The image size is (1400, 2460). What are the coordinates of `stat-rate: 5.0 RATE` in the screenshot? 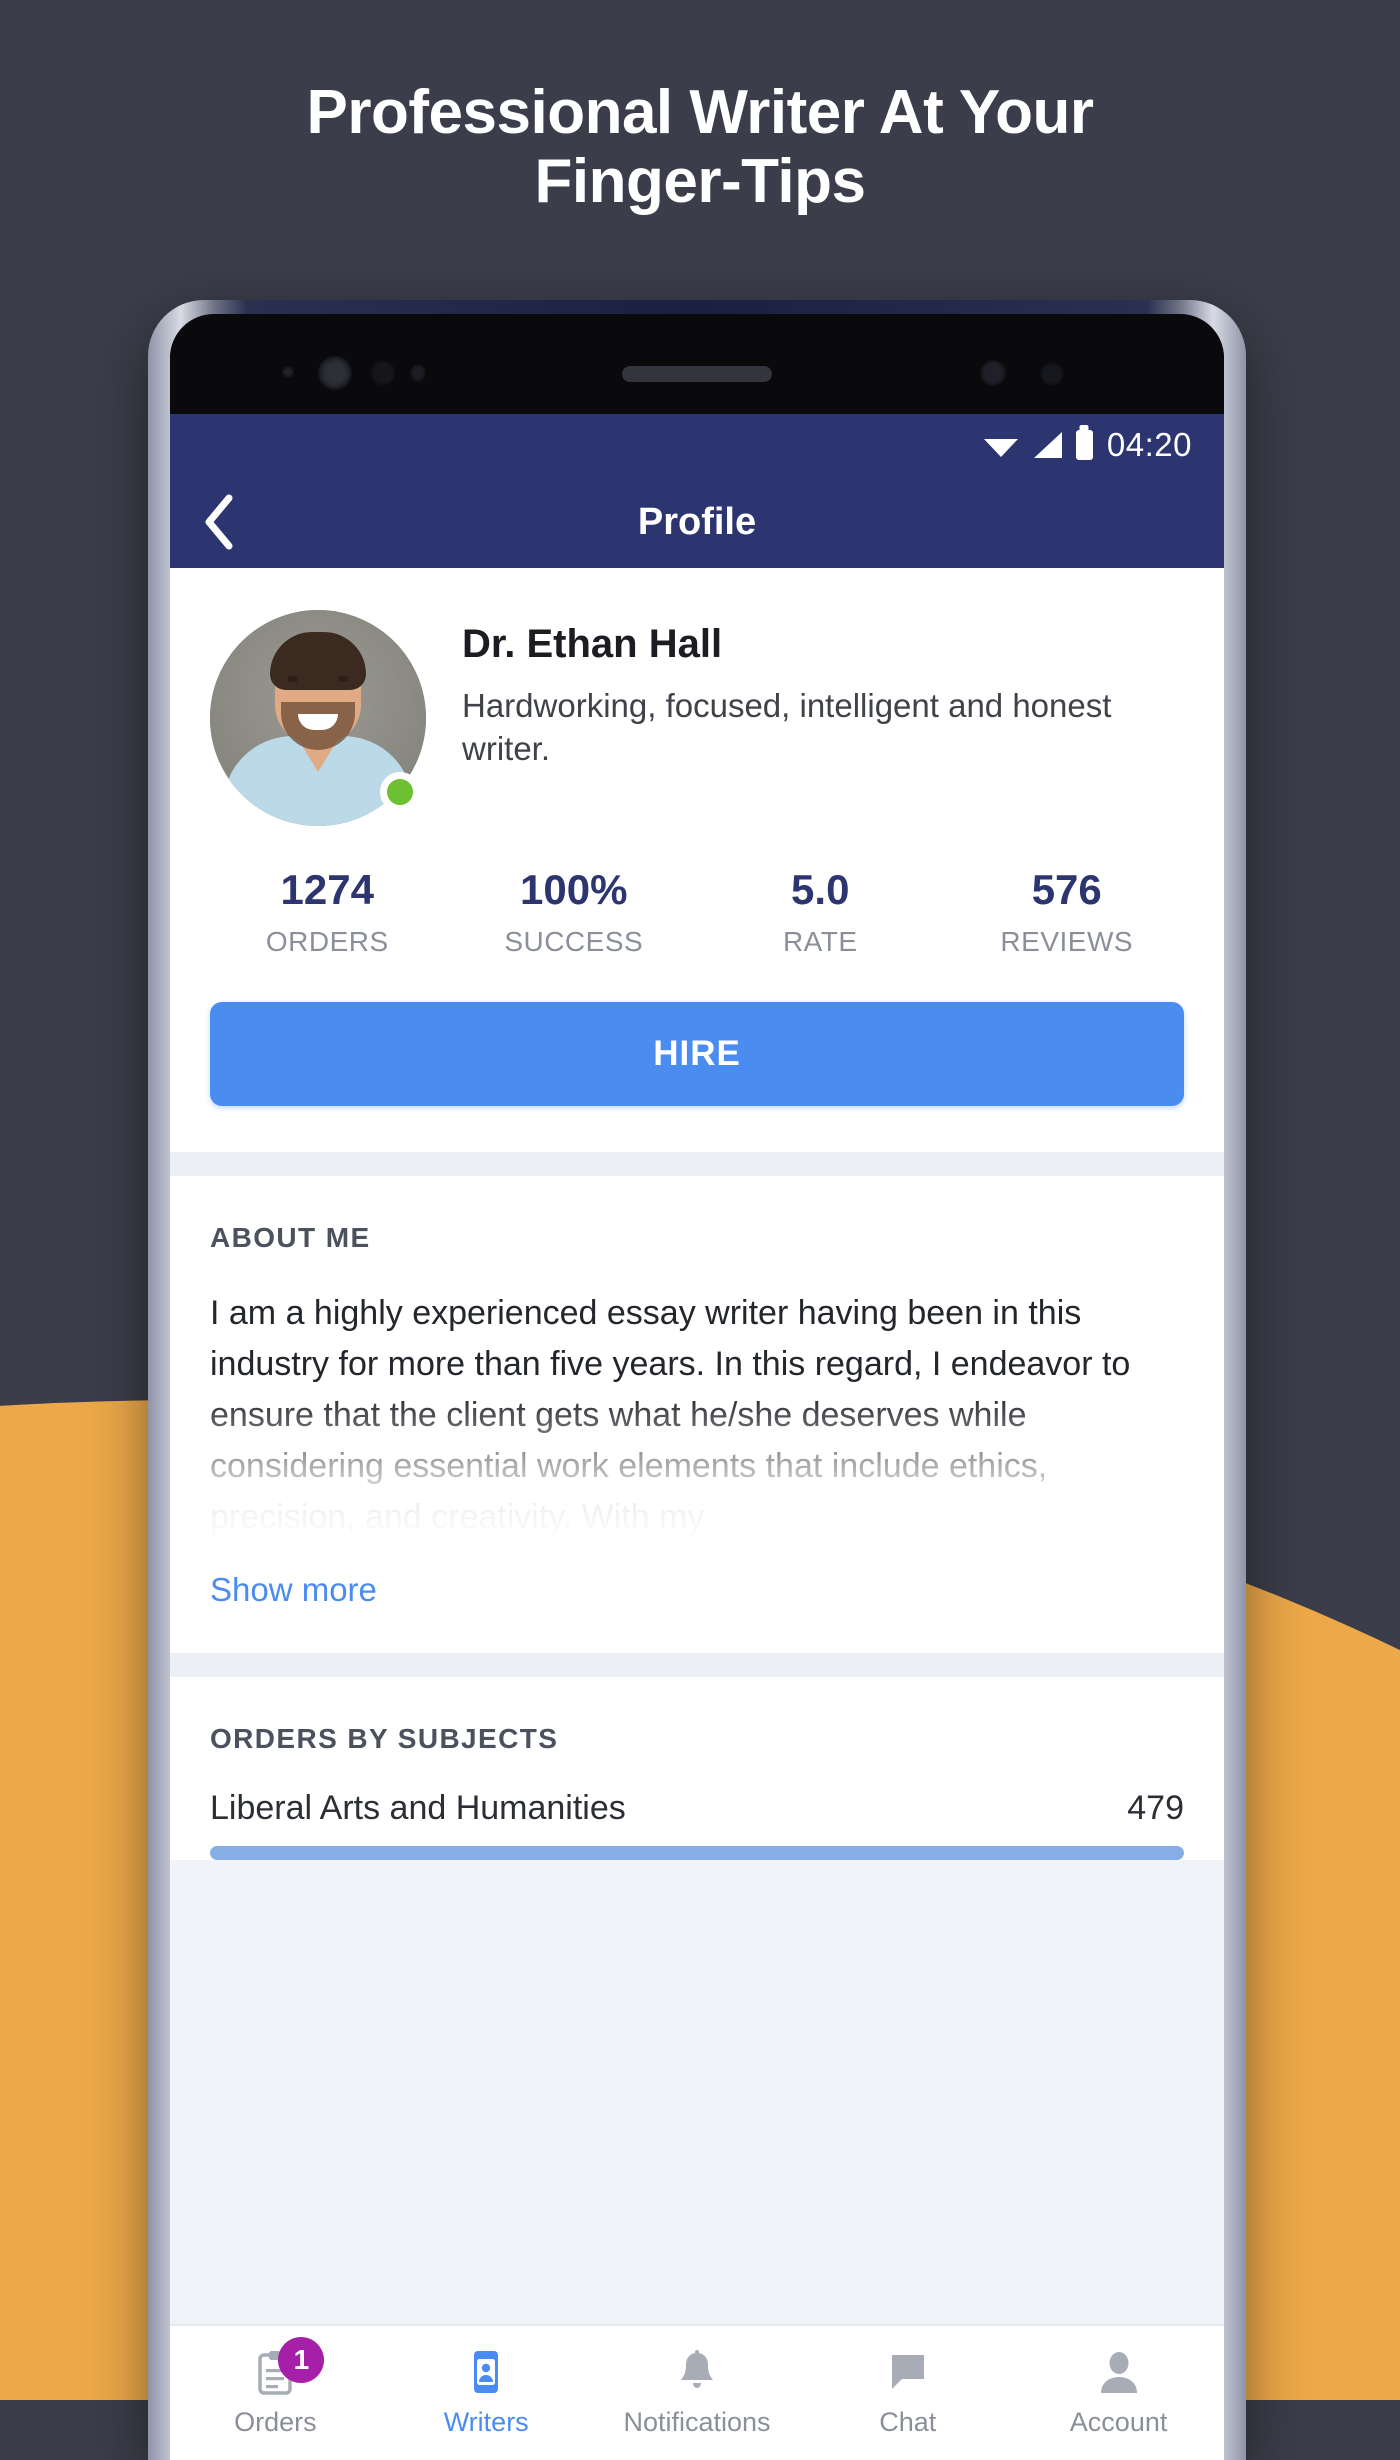 It's located at (820, 912).